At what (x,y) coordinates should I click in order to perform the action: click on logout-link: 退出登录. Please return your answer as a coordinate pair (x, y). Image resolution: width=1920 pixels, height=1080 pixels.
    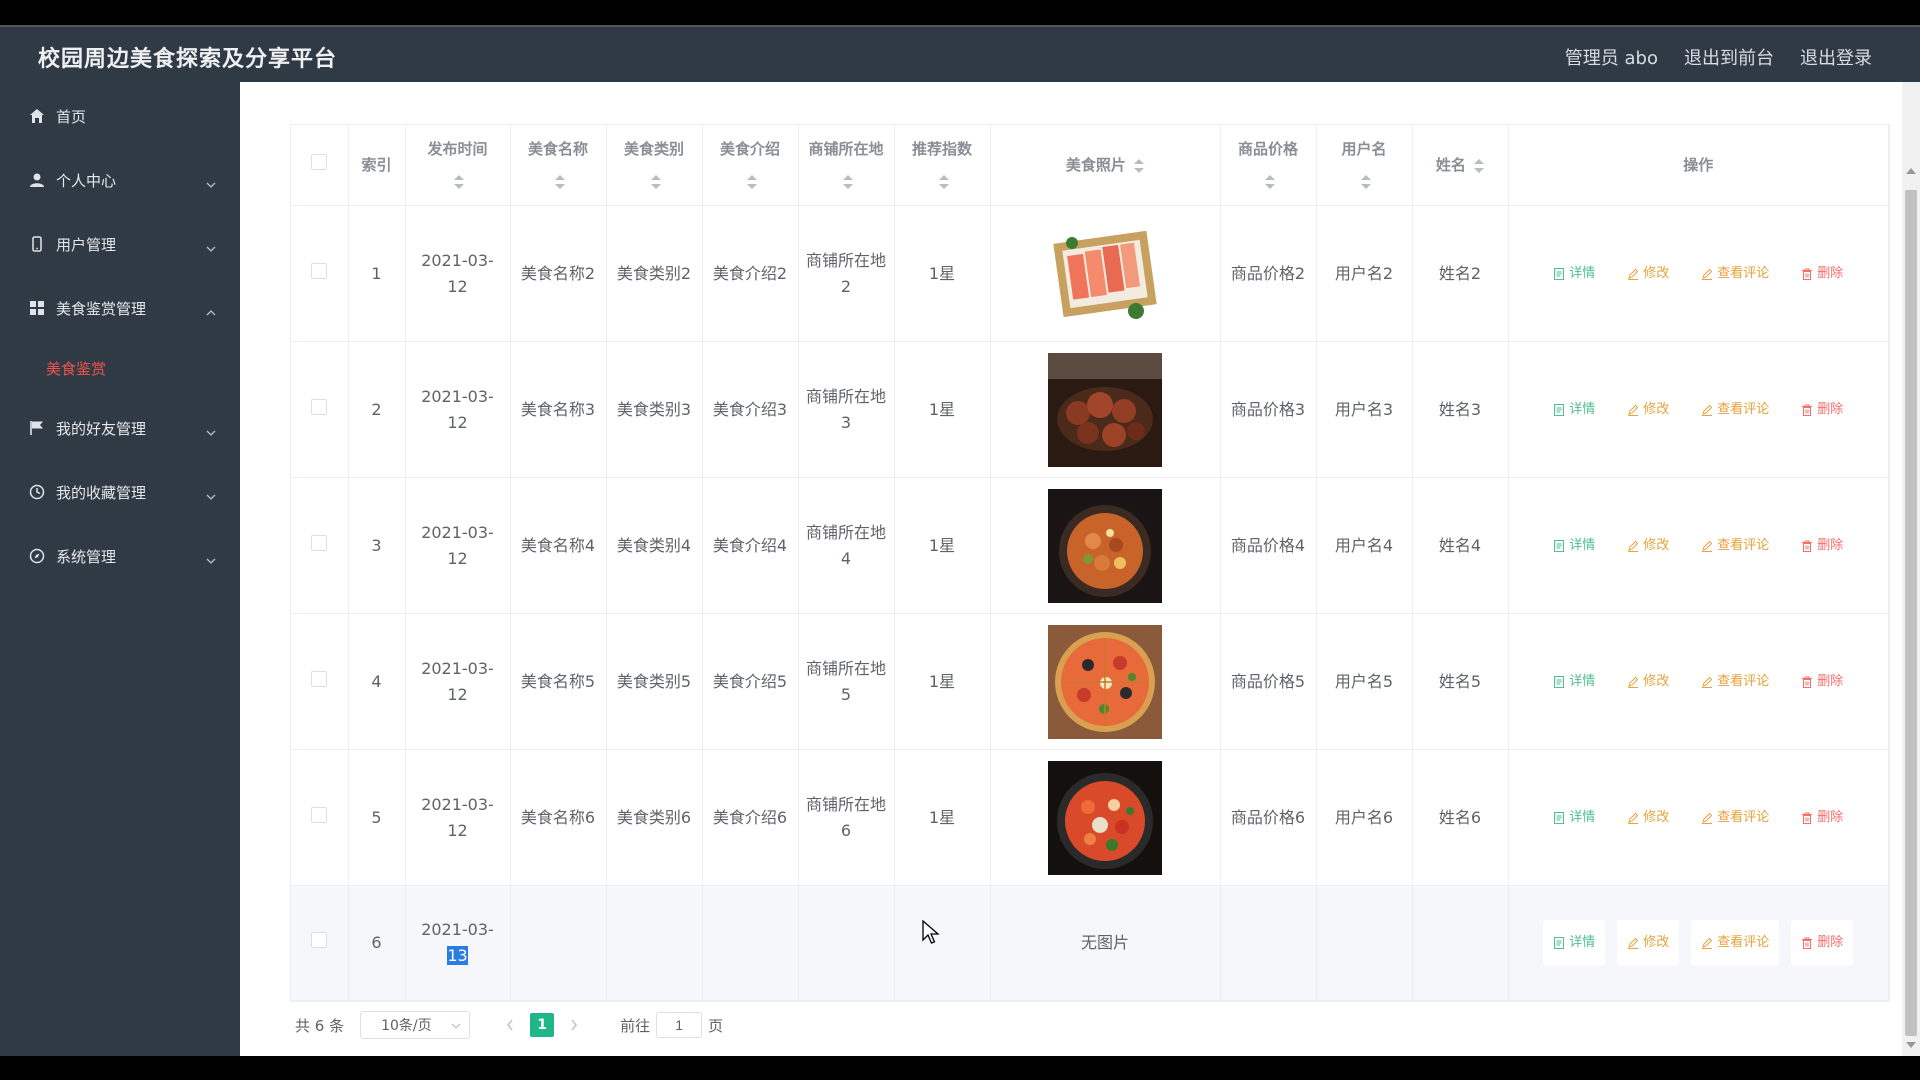
    Looking at the image, I should click on (1836, 57).